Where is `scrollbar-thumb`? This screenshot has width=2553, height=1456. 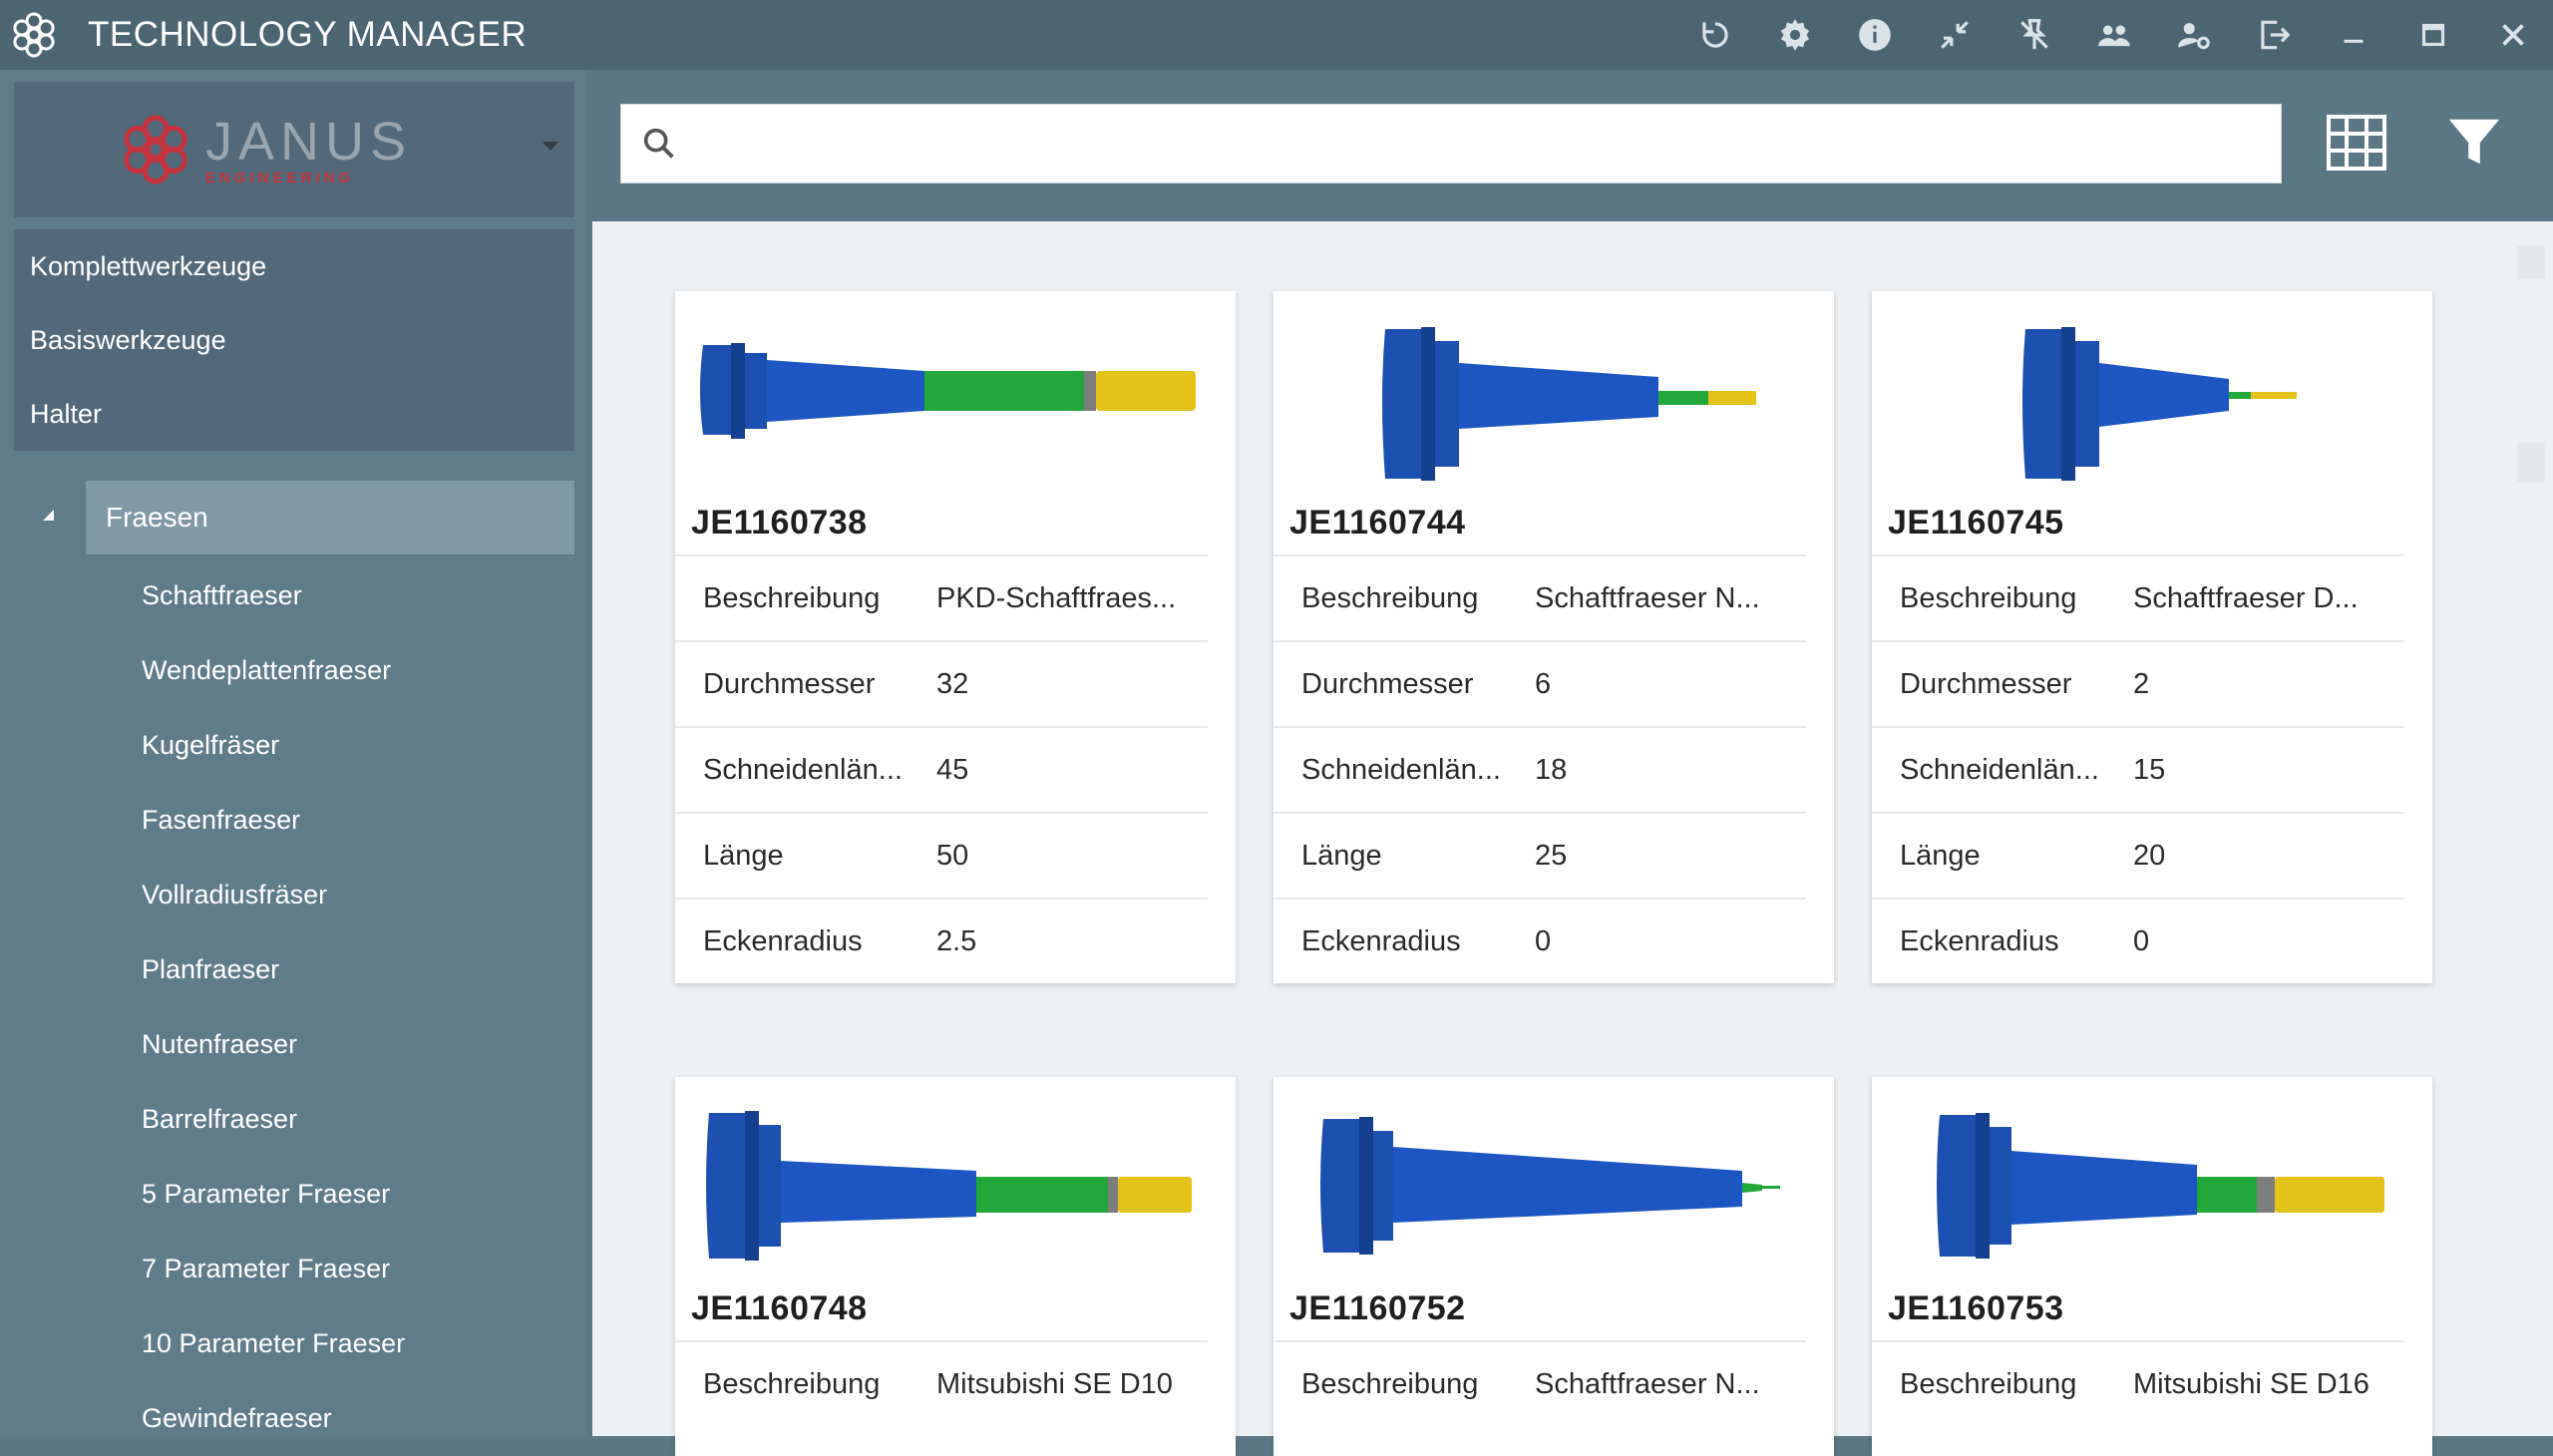 scrollbar-thumb is located at coordinates (2531, 463).